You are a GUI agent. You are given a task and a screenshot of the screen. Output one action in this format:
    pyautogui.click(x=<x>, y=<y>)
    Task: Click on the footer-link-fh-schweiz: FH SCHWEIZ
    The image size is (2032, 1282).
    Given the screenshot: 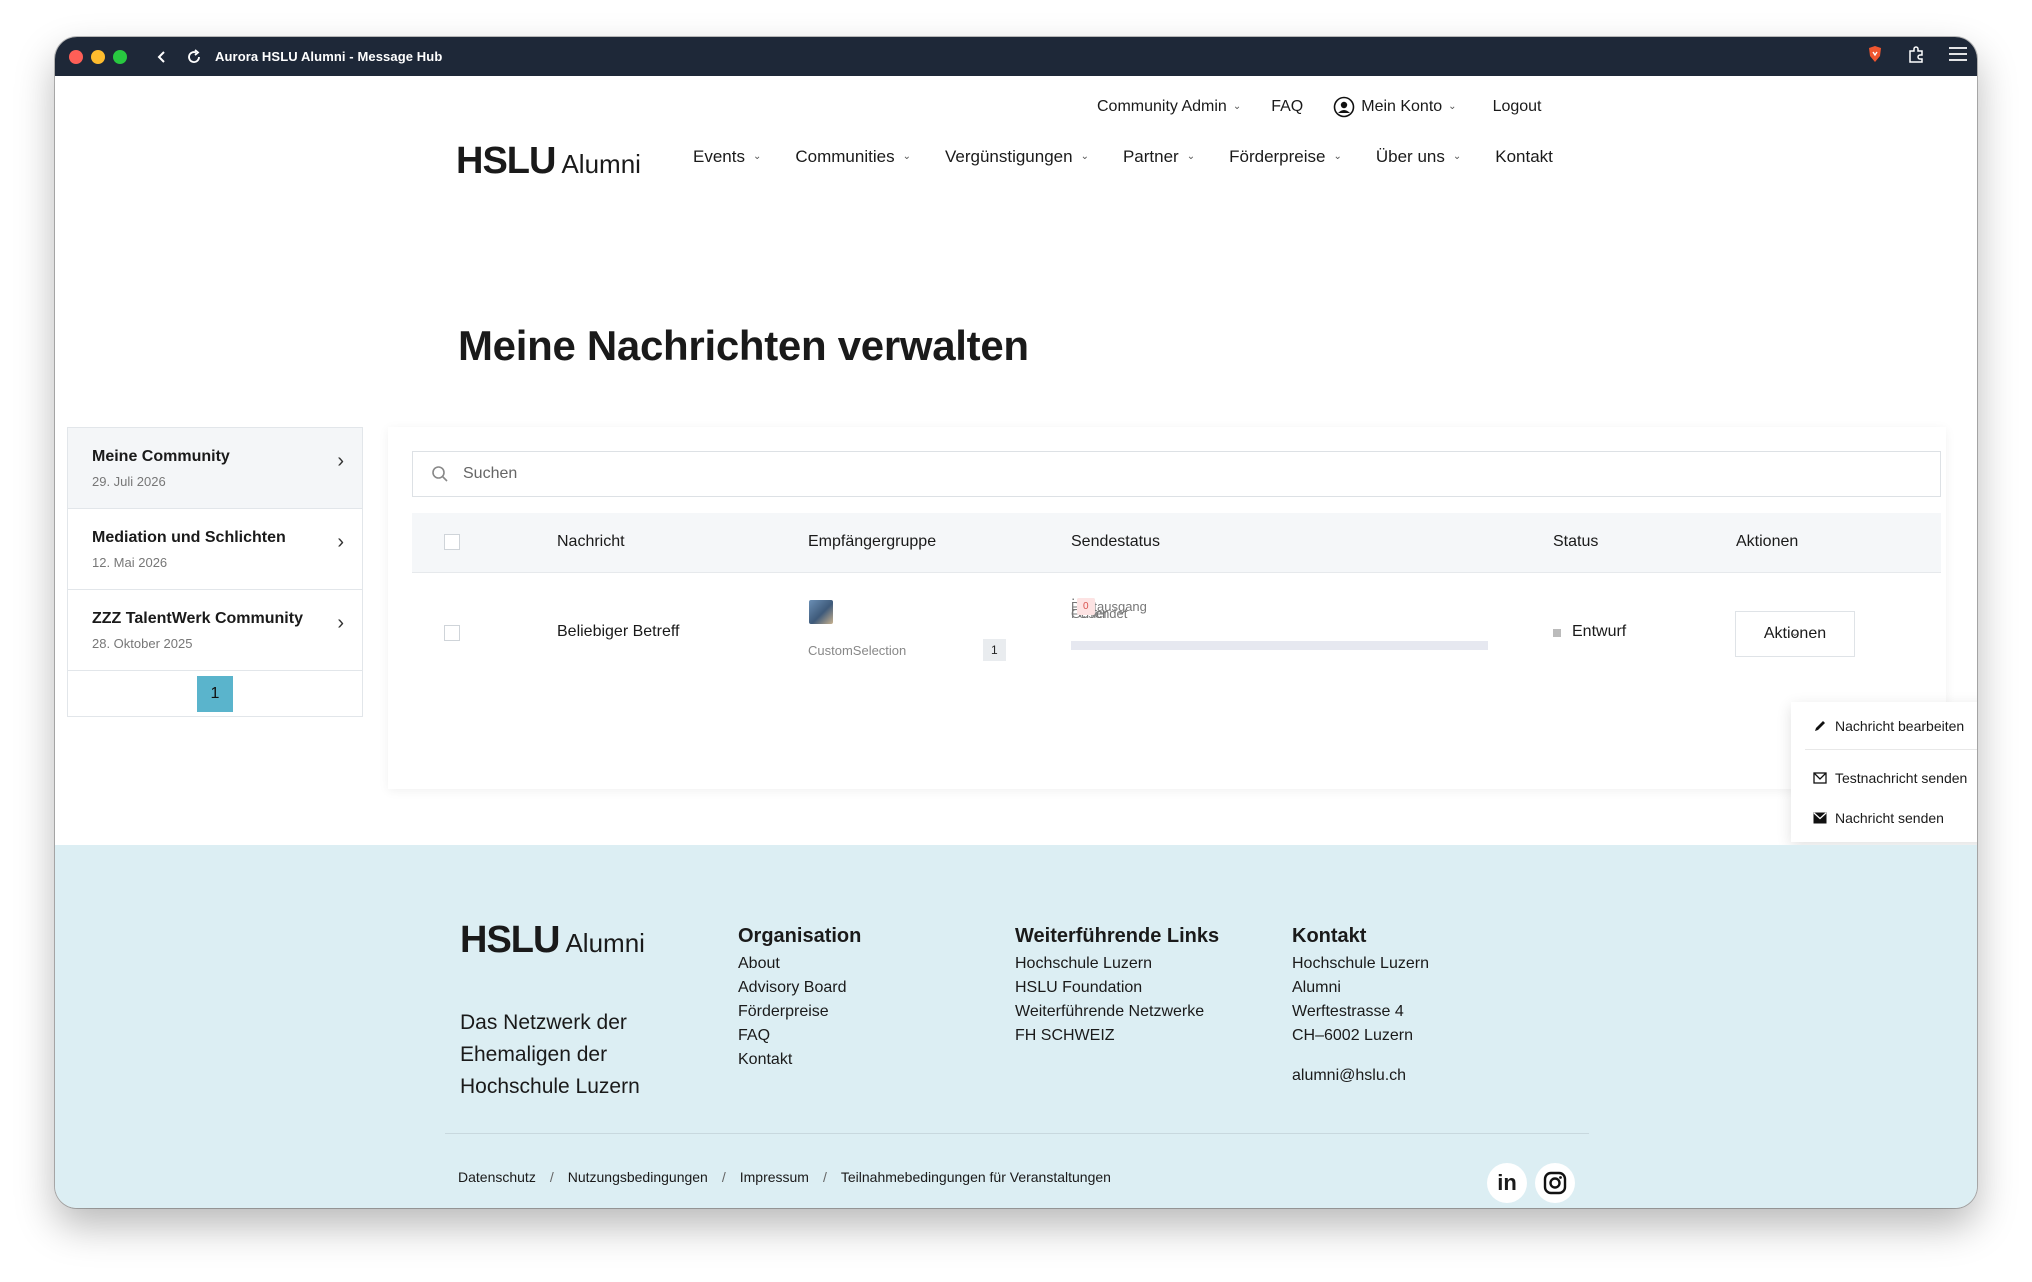 What is the action you would take?
    pyautogui.click(x=1117, y=1036)
    